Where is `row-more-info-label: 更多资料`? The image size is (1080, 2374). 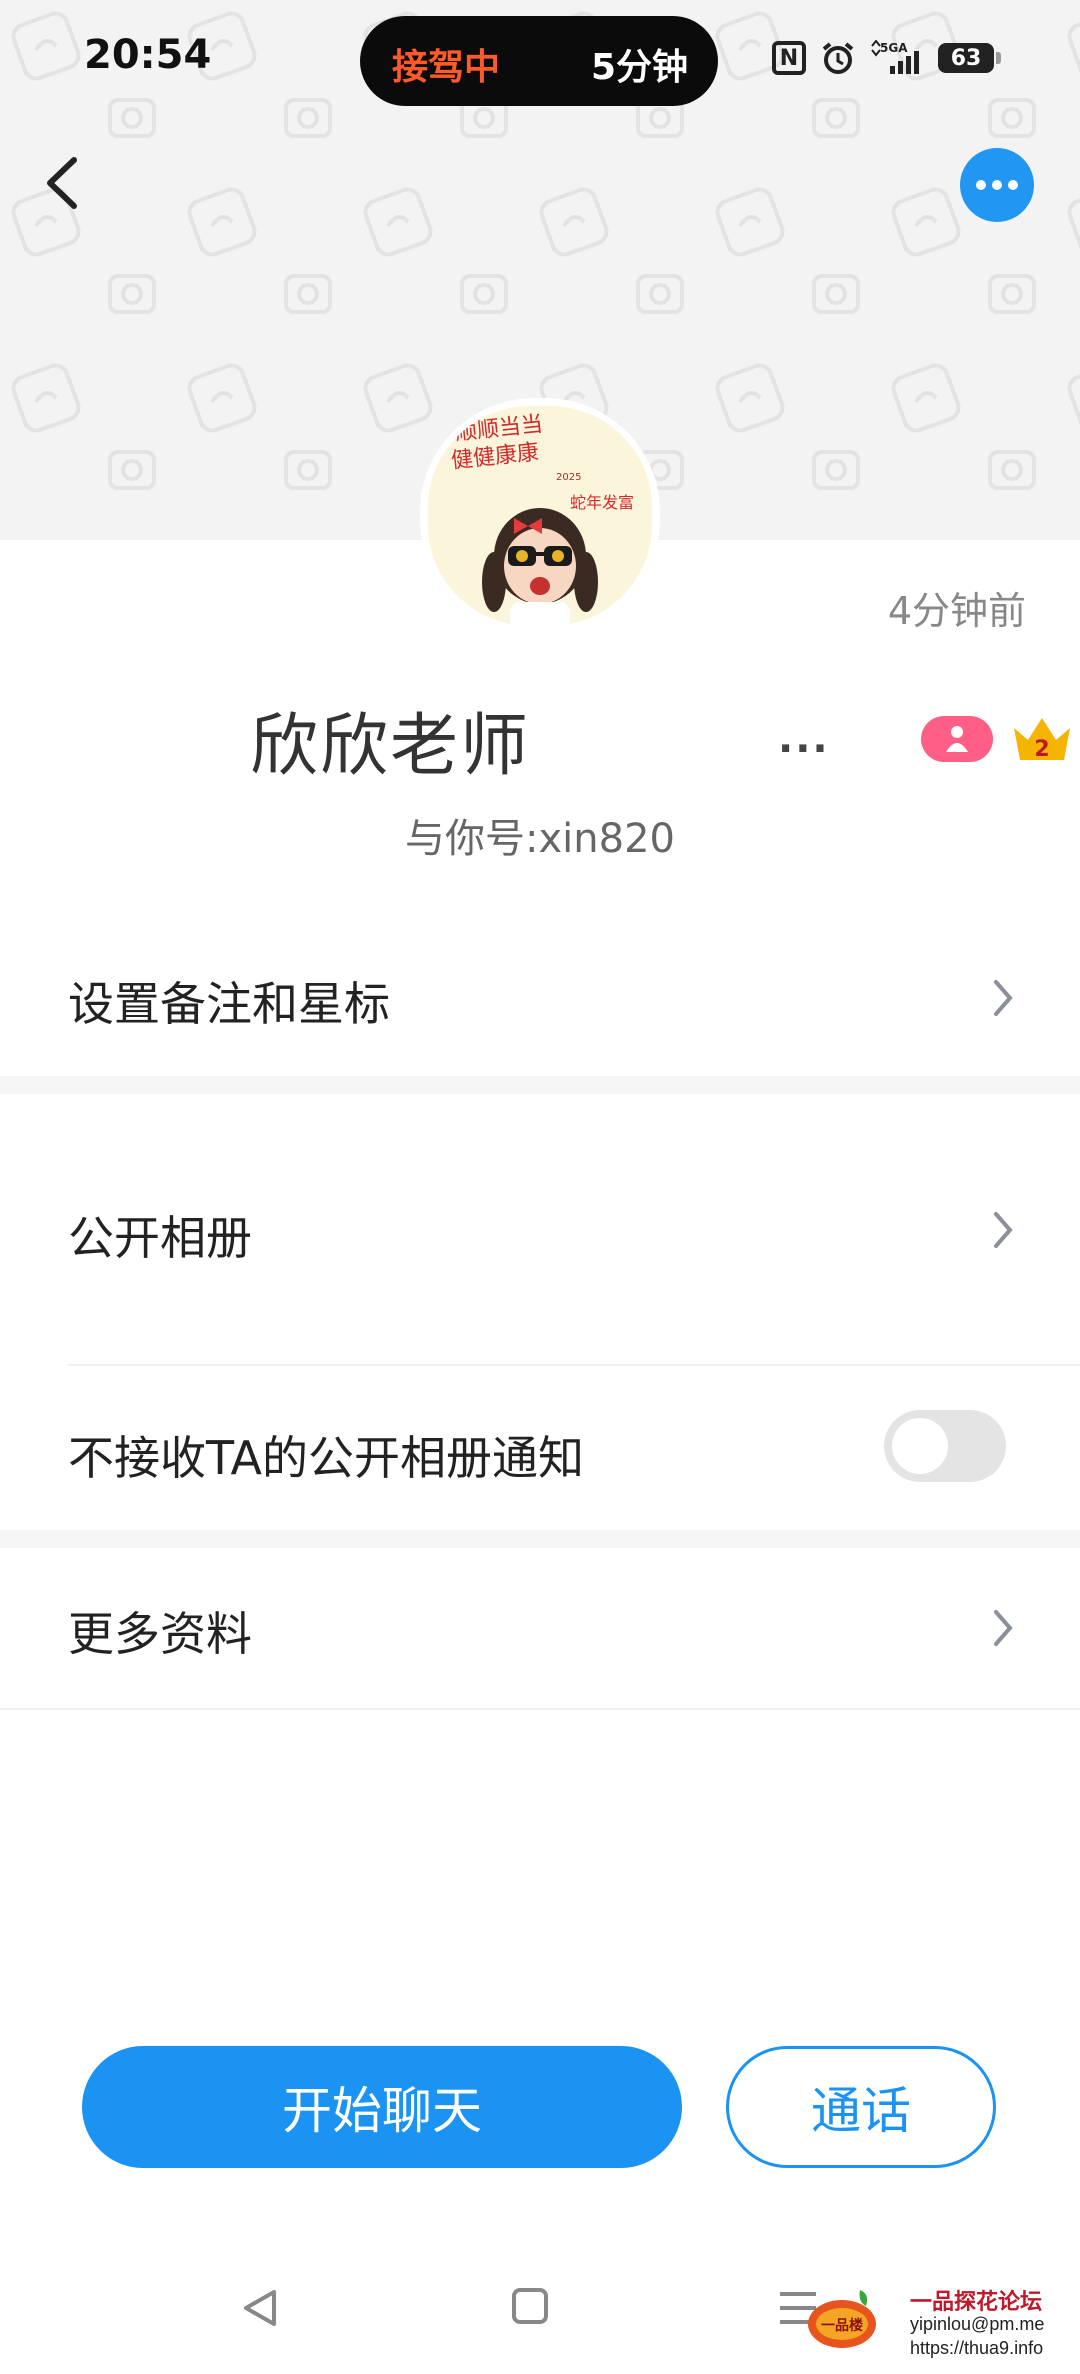 row-more-info-label: 更多资料 is located at coordinates (160, 1634).